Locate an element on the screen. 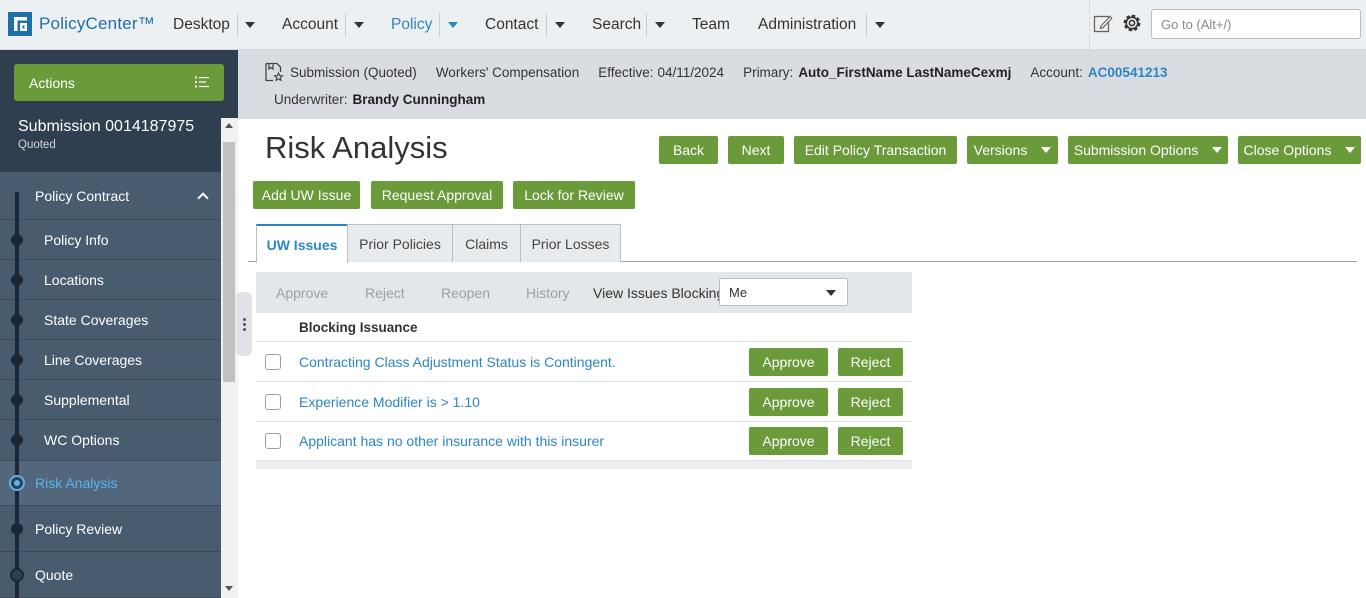  goto-input is located at coordinates (1256, 24).